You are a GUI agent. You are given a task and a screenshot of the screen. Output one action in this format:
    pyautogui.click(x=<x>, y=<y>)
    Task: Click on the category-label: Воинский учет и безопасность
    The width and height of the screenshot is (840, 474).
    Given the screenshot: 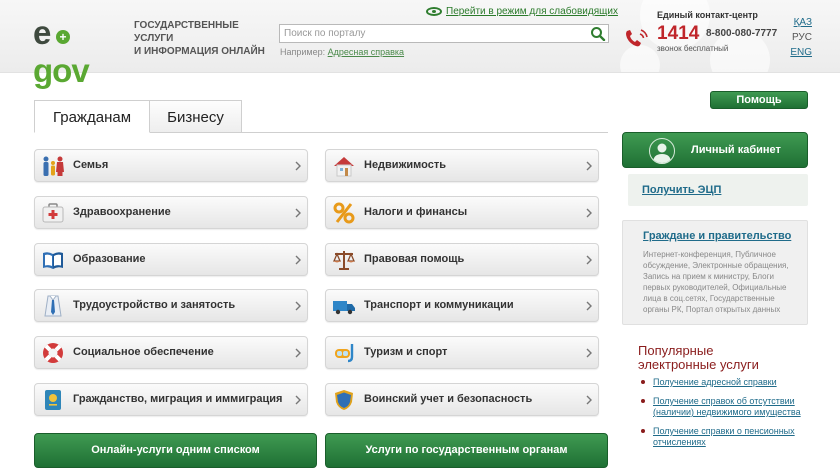 What is the action you would take?
    pyautogui.click(x=448, y=399)
    